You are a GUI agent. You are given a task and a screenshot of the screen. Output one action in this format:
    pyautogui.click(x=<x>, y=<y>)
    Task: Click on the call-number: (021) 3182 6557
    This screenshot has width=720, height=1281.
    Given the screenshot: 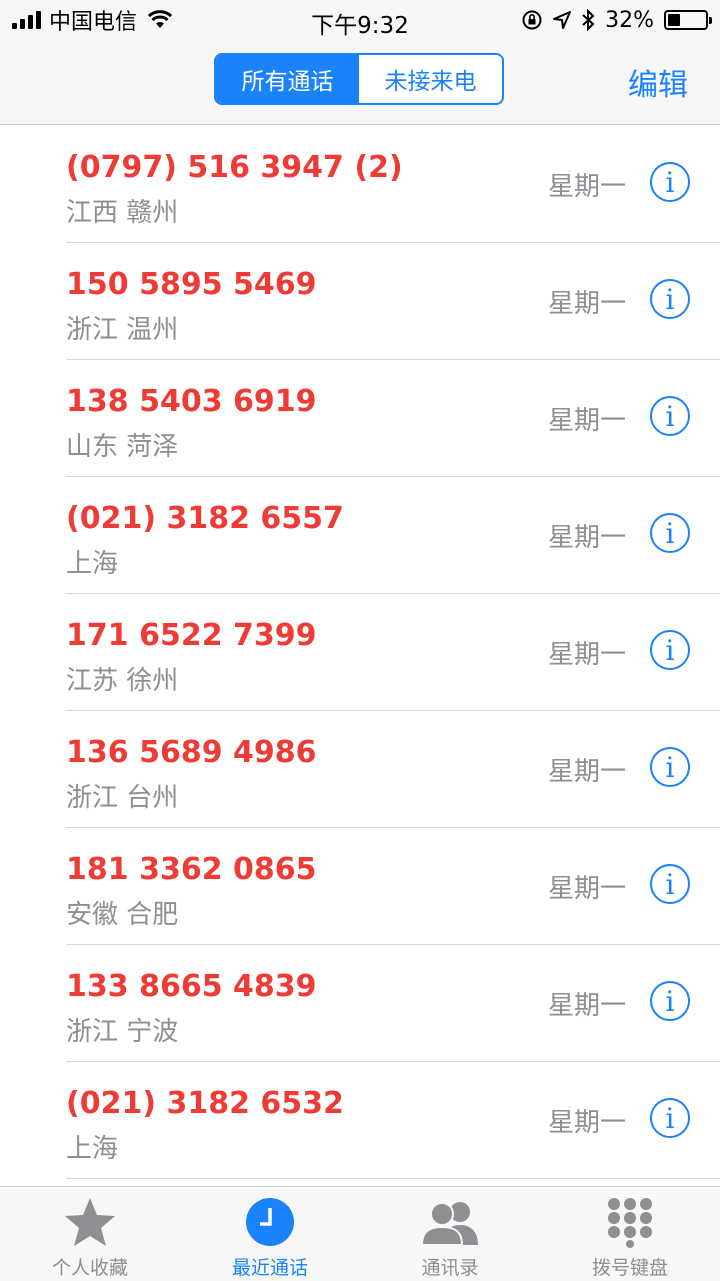 What is the action you would take?
    pyautogui.click(x=205, y=518)
    